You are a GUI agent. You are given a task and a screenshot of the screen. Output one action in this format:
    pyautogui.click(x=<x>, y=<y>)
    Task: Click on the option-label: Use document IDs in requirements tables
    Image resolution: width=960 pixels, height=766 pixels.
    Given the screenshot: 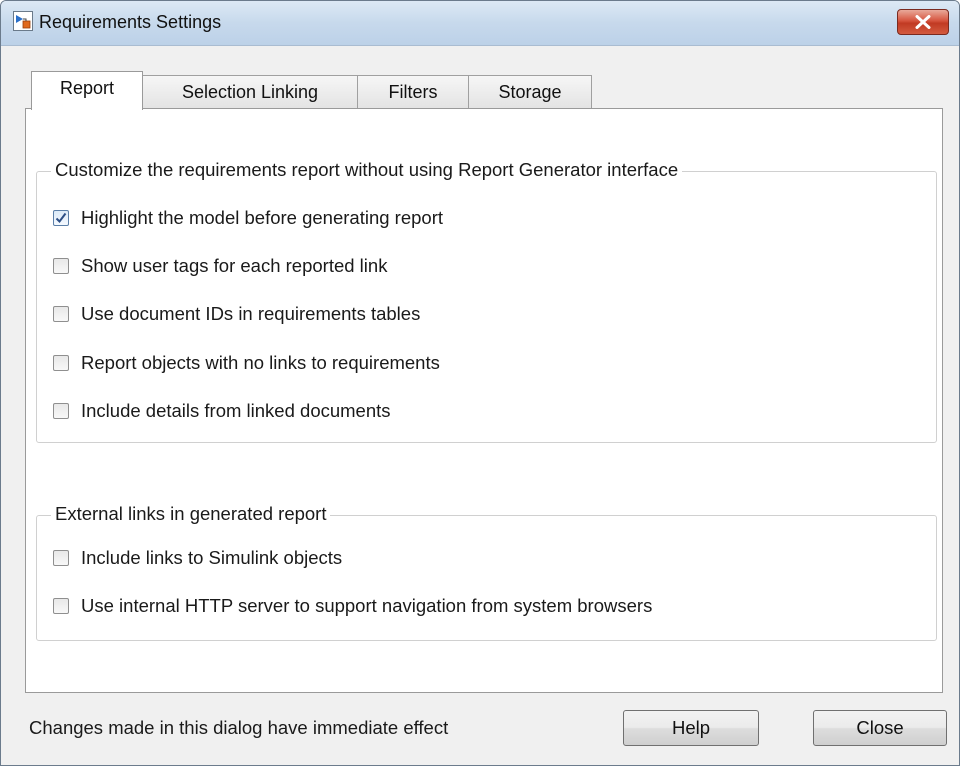 What is the action you would take?
    pyautogui.click(x=251, y=313)
    